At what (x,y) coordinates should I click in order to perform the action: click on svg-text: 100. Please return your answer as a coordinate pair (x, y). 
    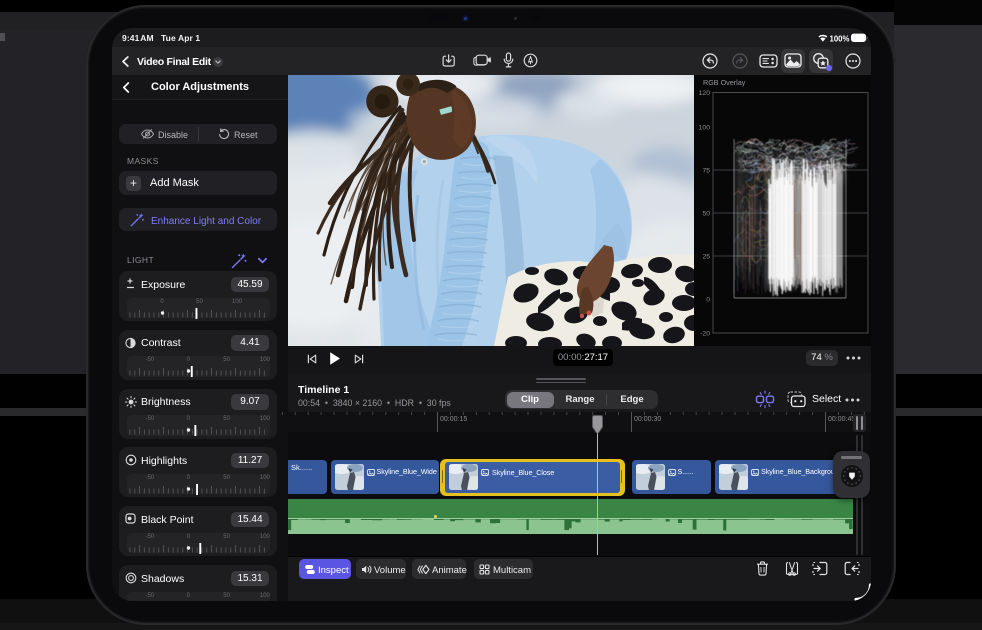
    Looking at the image, I should click on (705, 127).